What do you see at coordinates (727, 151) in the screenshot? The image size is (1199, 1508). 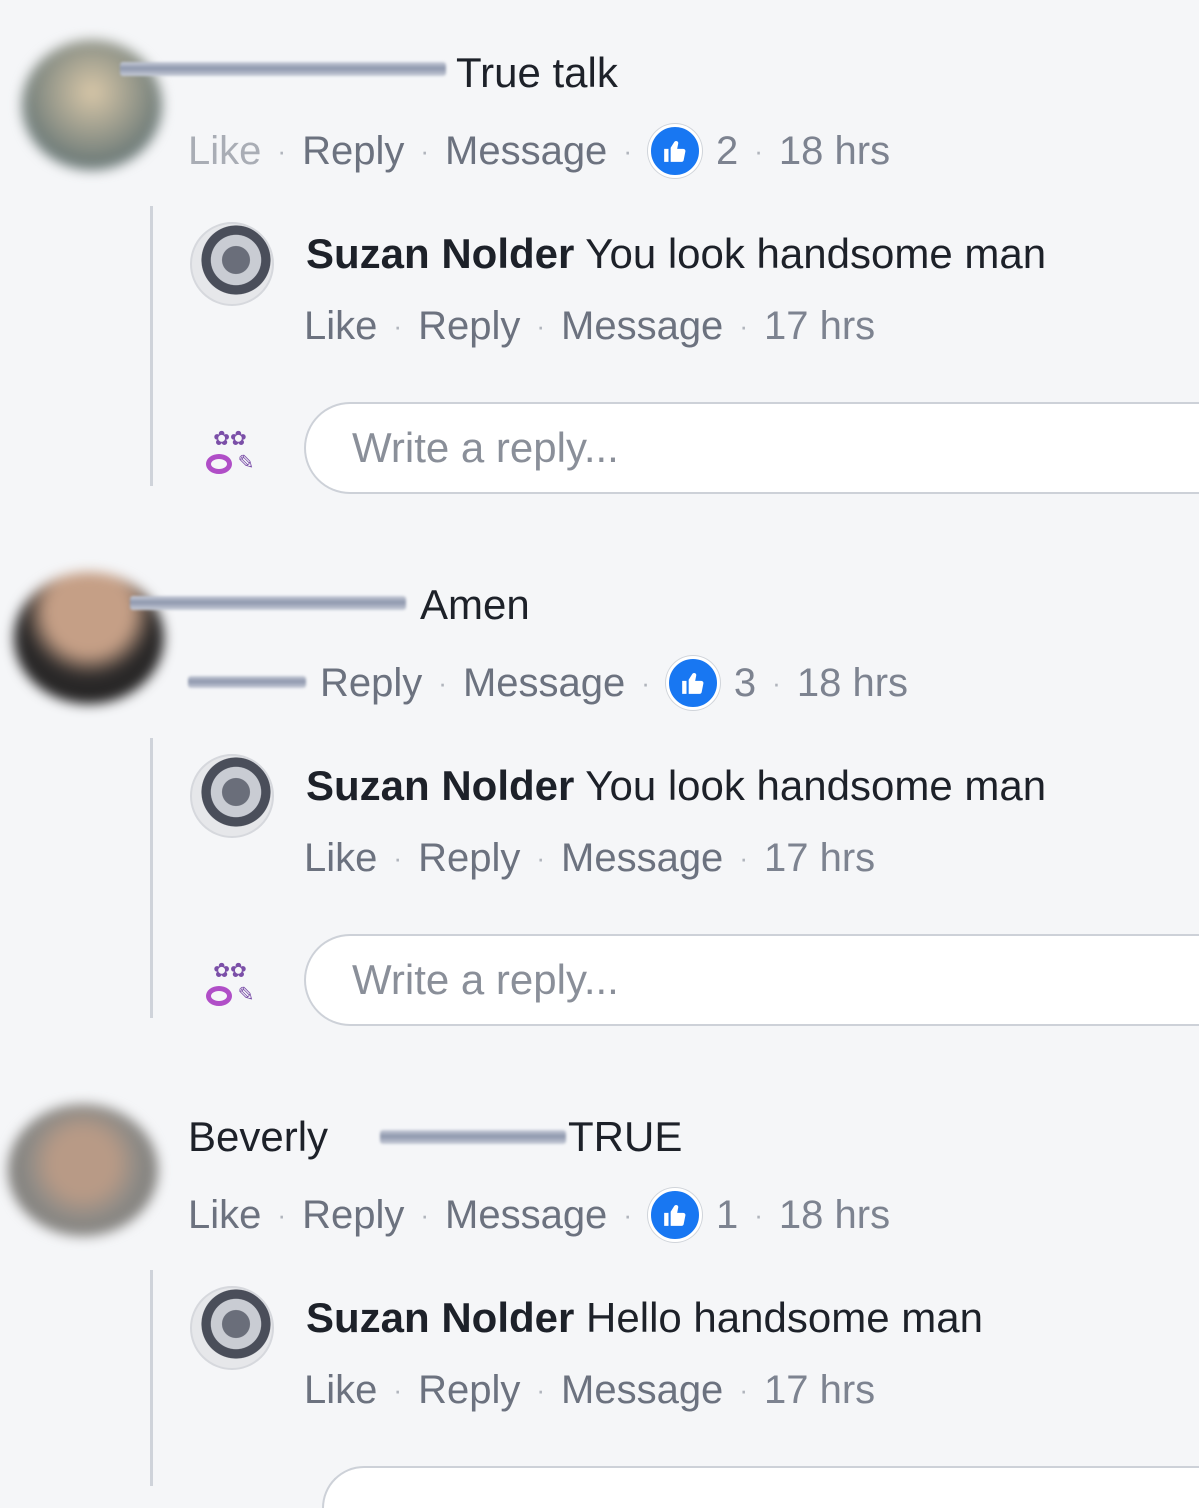 I see `reaction-count: 2` at bounding box center [727, 151].